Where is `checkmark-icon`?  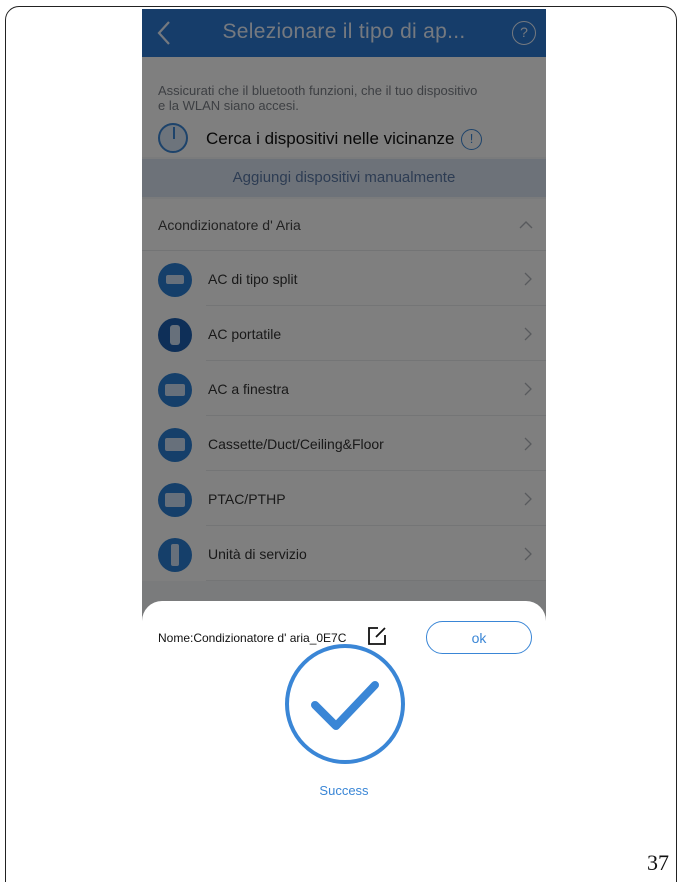
checkmark-icon is located at coordinates (345, 704).